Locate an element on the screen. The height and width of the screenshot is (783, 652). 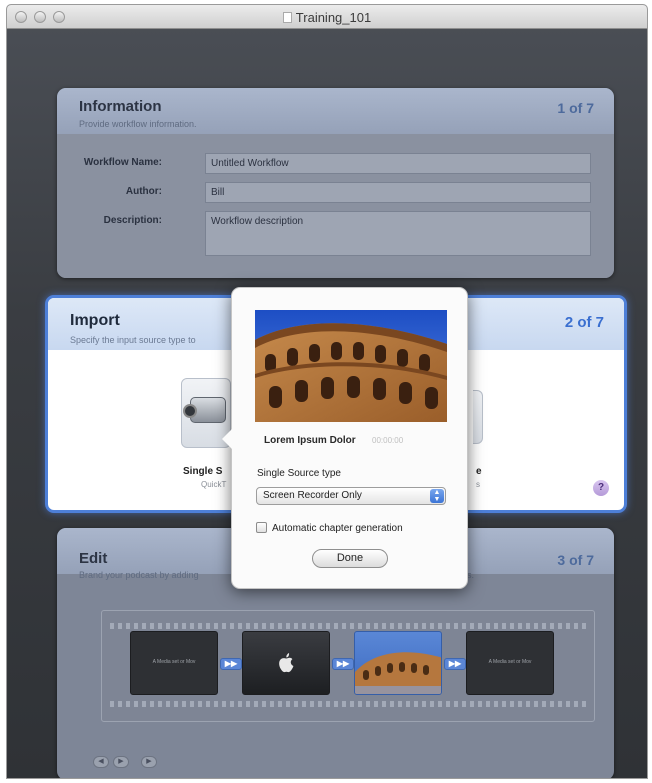
window-title-area: Training_101 is located at coordinates (327, 17).